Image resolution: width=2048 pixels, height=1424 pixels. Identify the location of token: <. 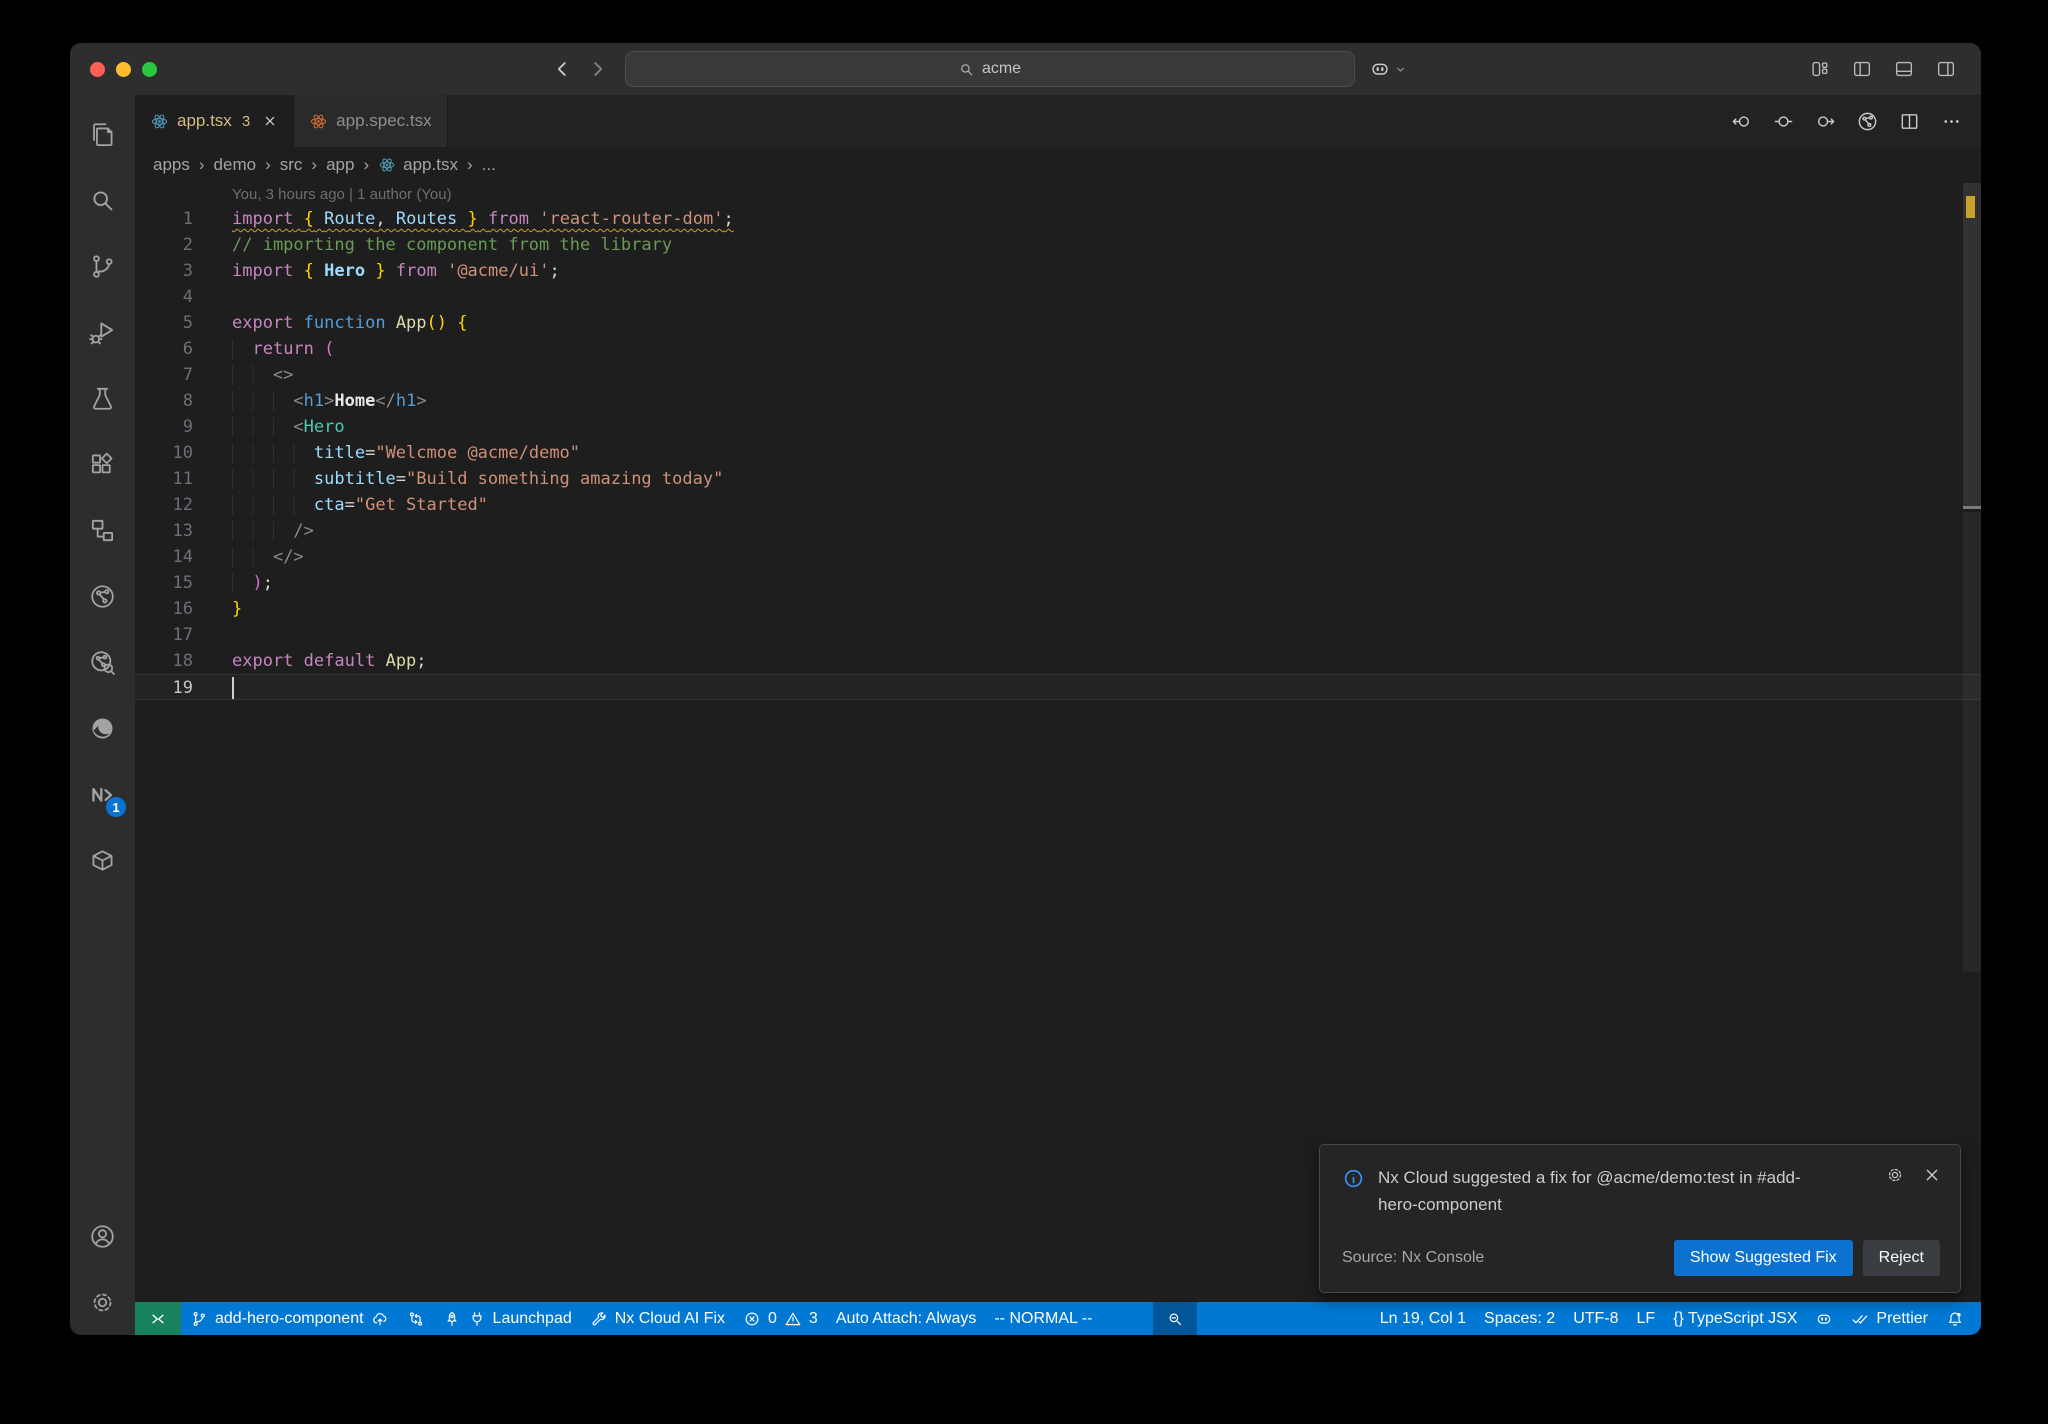
(298, 401).